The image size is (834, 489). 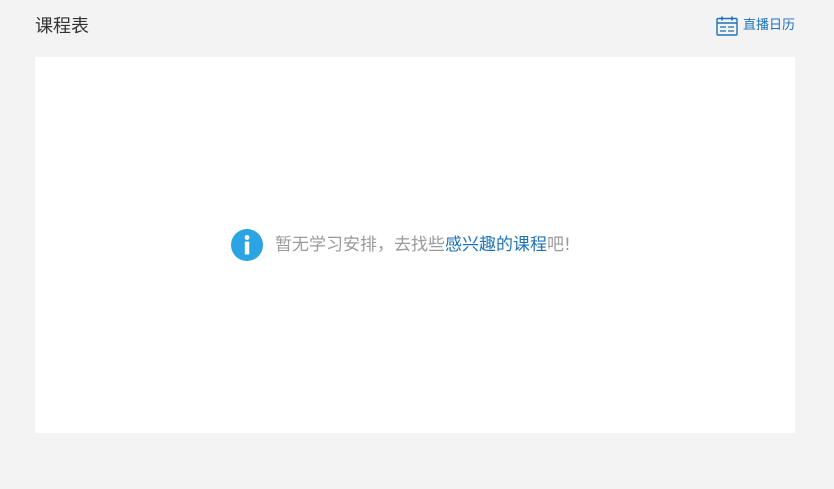 I want to click on page-title: 课程表, so click(x=62, y=26).